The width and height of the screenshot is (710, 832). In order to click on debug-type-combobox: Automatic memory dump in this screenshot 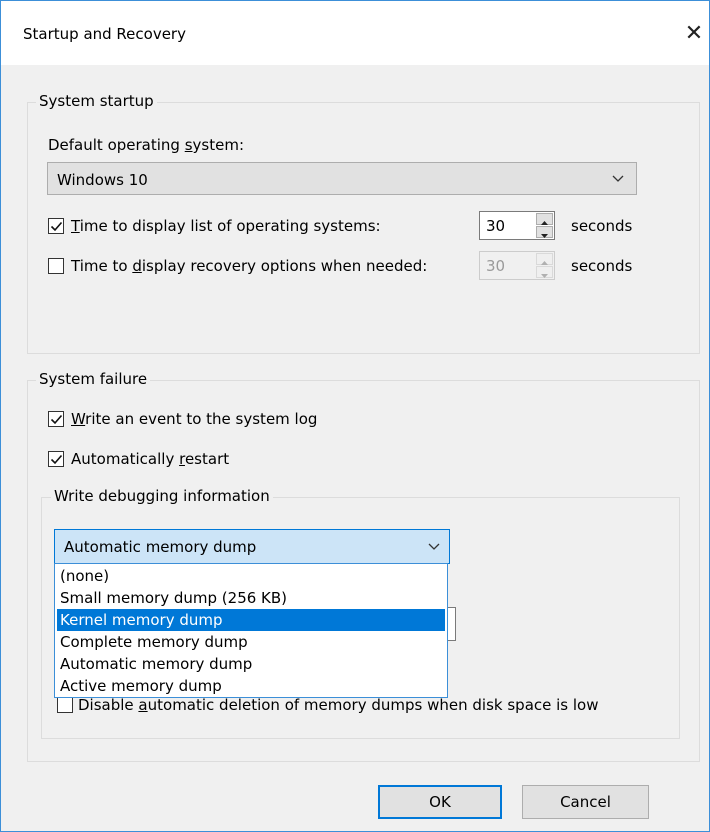, I will do `click(252, 546)`.